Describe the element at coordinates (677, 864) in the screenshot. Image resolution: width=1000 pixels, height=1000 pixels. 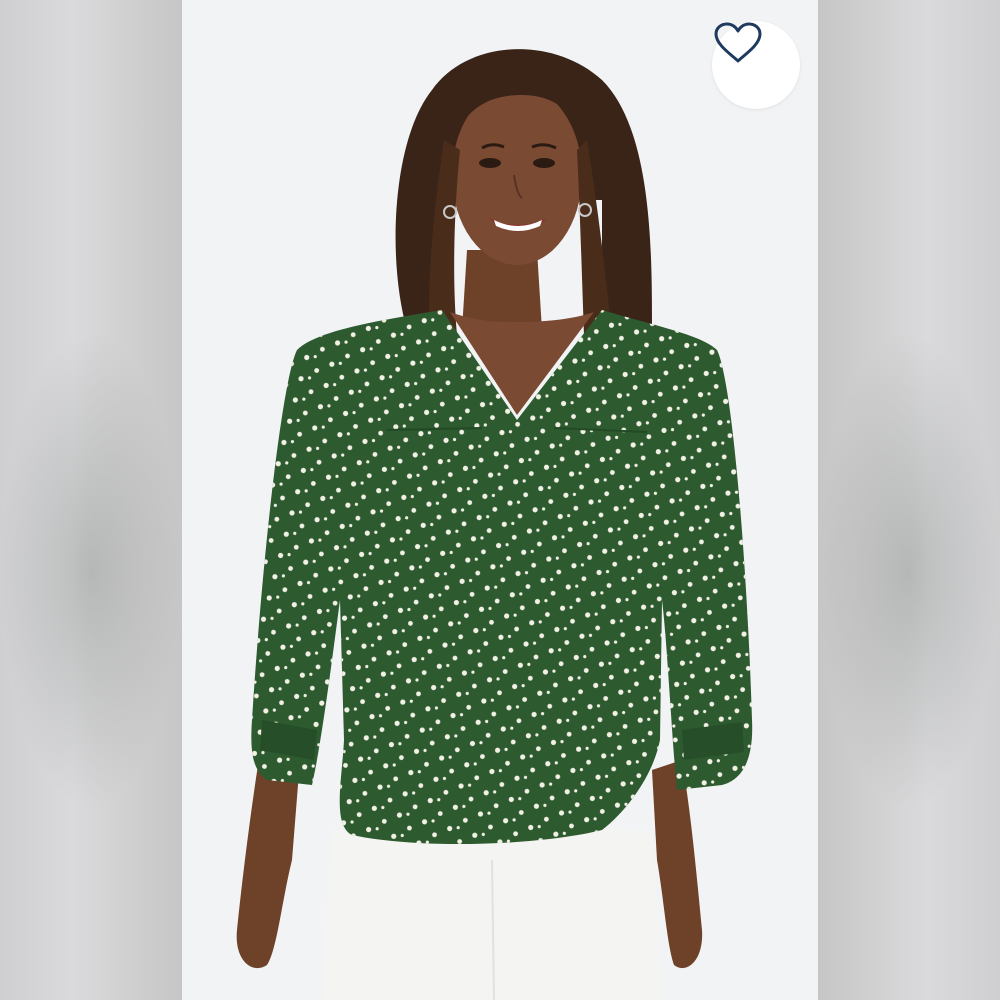
I see `right-hand` at that location.